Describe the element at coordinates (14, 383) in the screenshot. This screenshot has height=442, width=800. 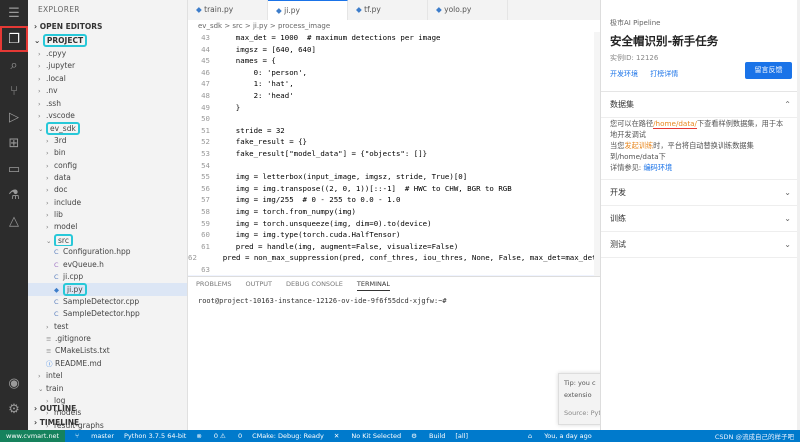
I see `account-icon: ◉` at that location.